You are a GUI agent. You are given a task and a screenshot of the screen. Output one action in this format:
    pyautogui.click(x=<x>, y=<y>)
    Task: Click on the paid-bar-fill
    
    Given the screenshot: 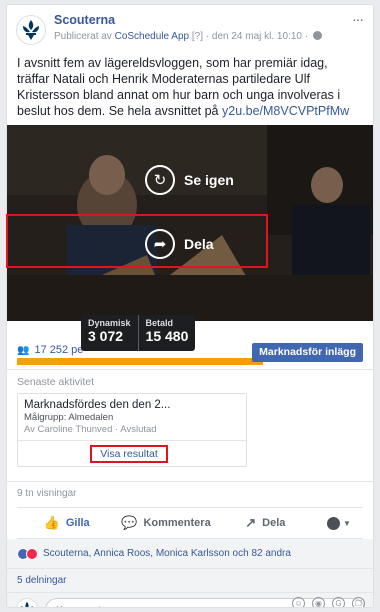 What is the action you would take?
    pyautogui.click(x=160, y=361)
    